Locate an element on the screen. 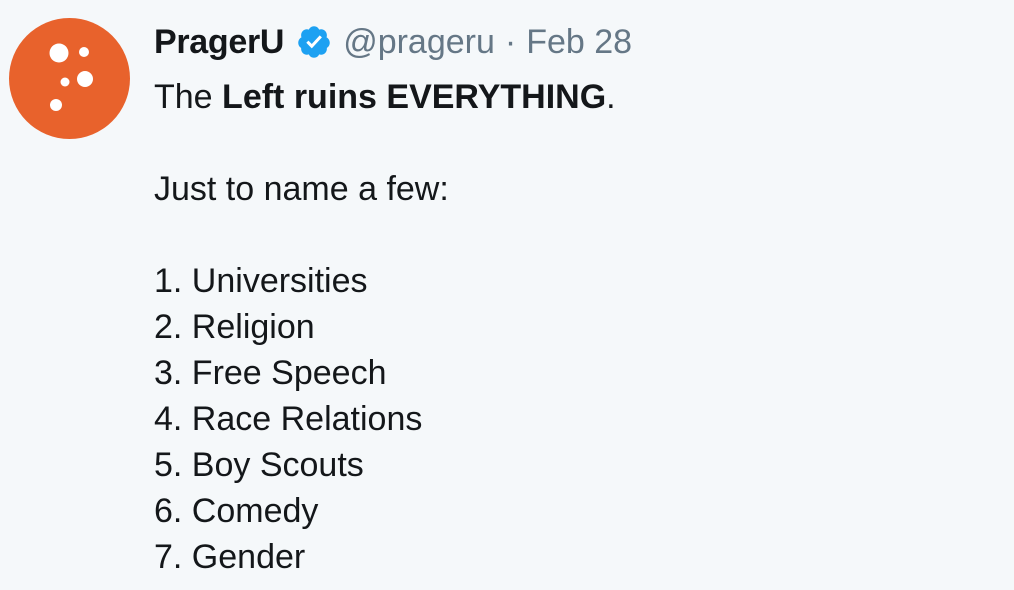 The width and height of the screenshot is (1014, 590). avatar is located at coordinates (69, 78).